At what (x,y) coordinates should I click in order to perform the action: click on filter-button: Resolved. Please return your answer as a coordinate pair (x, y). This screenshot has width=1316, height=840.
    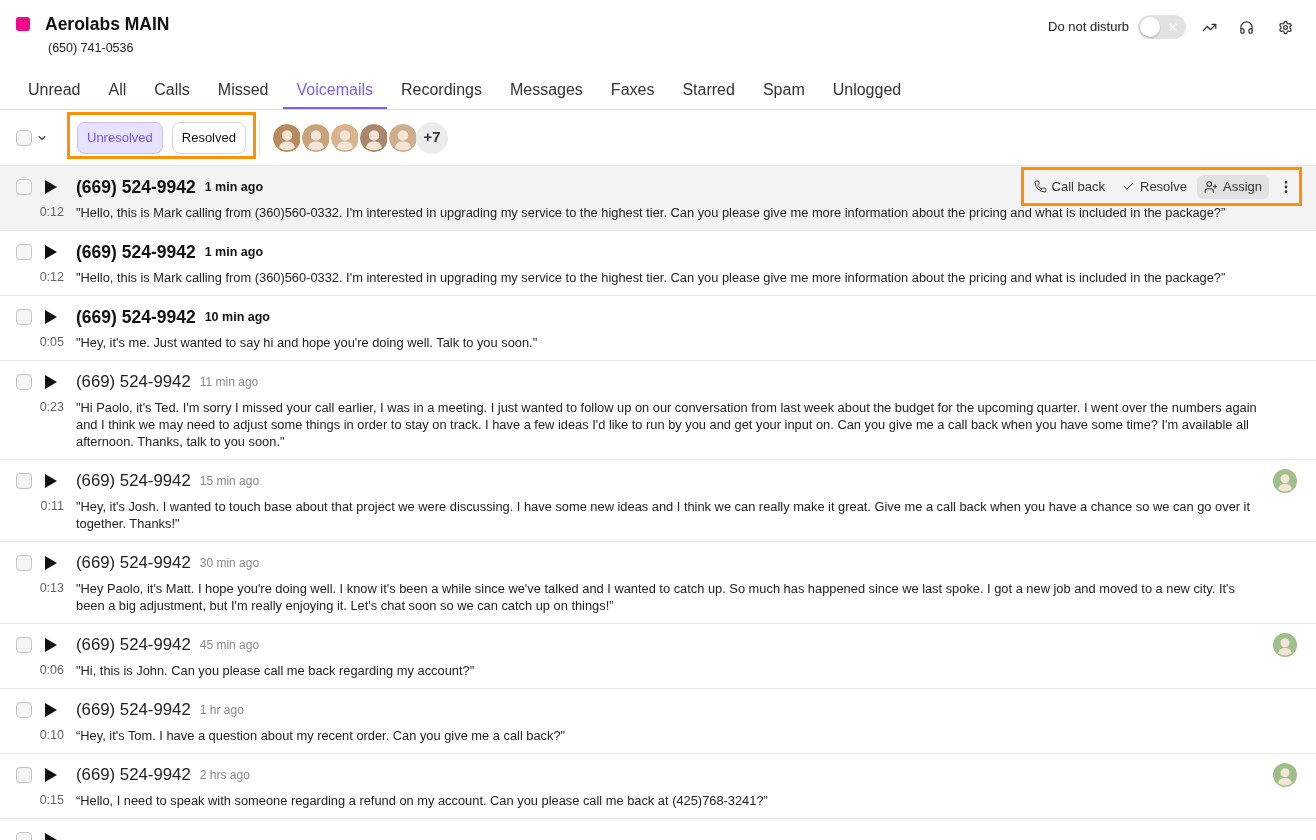
    Looking at the image, I should click on (208, 138).